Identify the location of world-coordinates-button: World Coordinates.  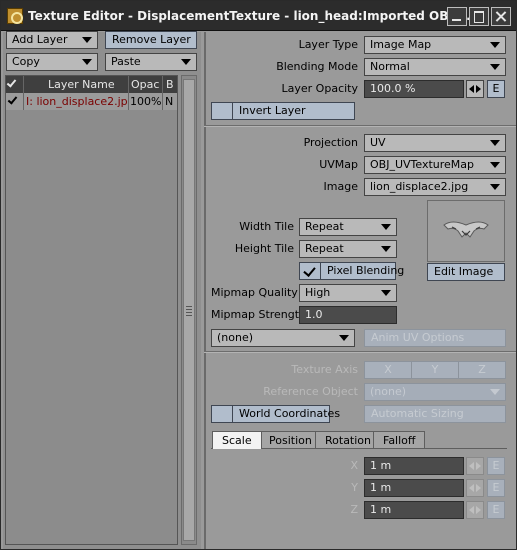
(286, 414).